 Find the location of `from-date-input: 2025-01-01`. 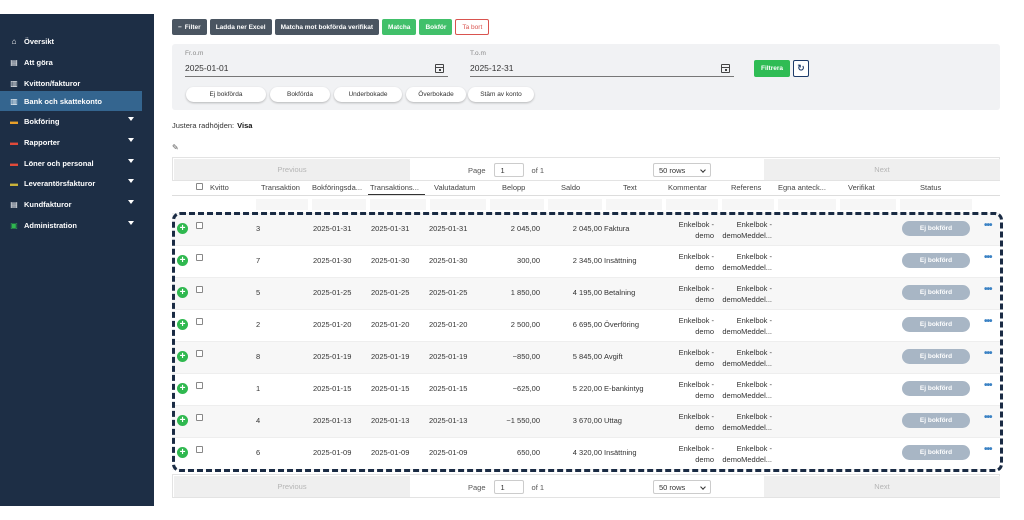

from-date-input: 2025-01-01 is located at coordinates (206, 68).